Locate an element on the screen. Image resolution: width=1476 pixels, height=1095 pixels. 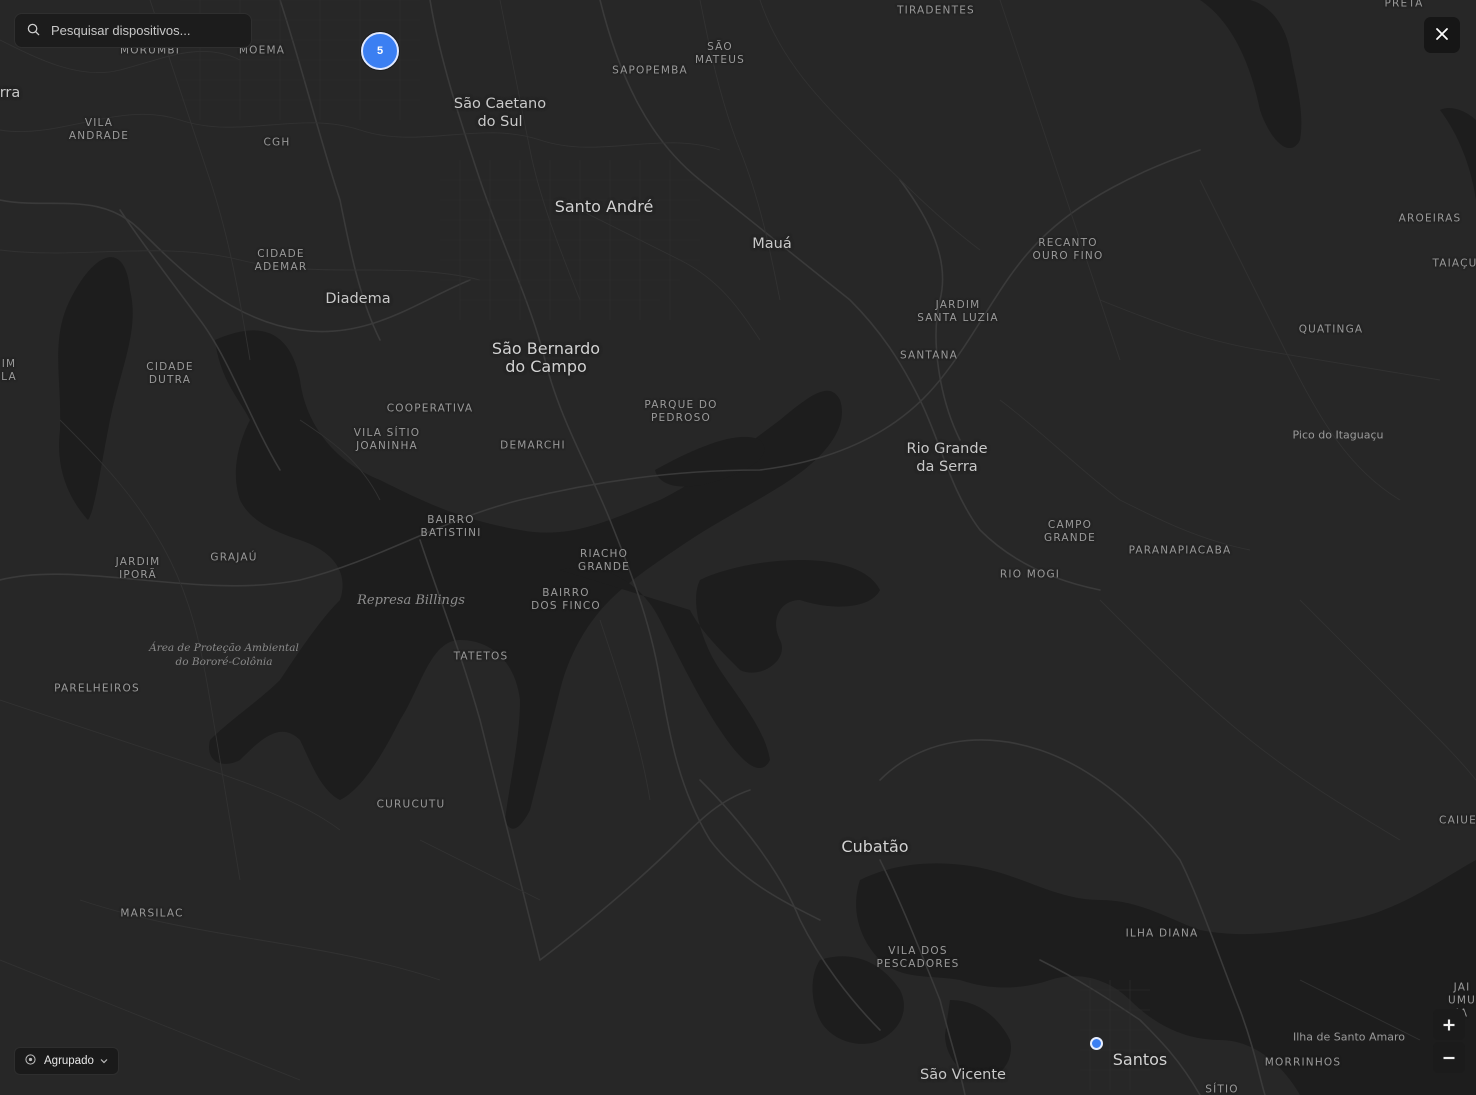
district-label-riacho-grande: RIACHO GRANDE is located at coordinates (604, 560).